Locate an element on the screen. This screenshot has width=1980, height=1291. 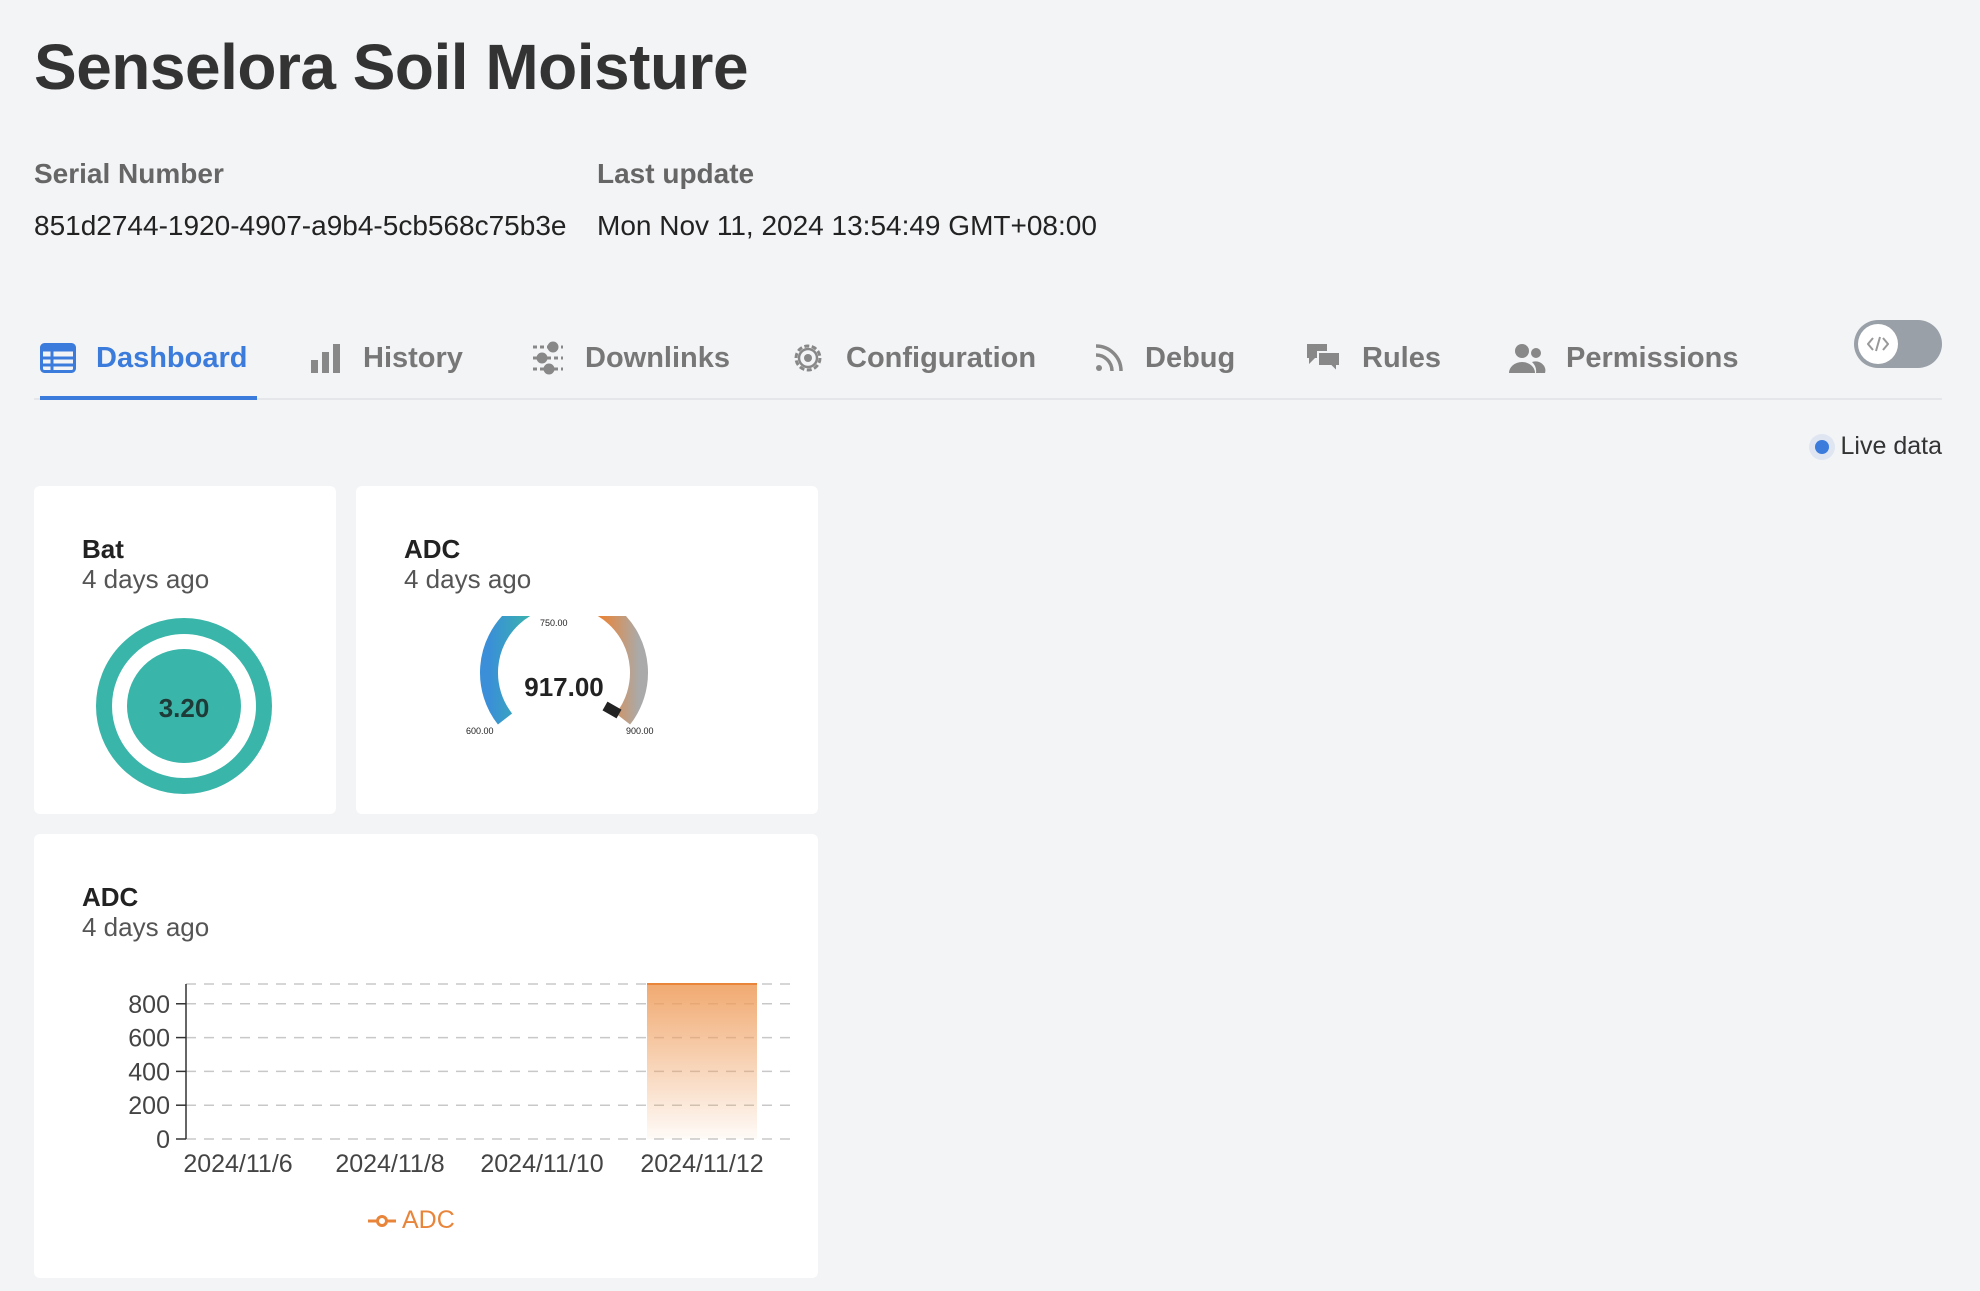
adc-gauge-time: 4 days ago is located at coordinates (468, 579).